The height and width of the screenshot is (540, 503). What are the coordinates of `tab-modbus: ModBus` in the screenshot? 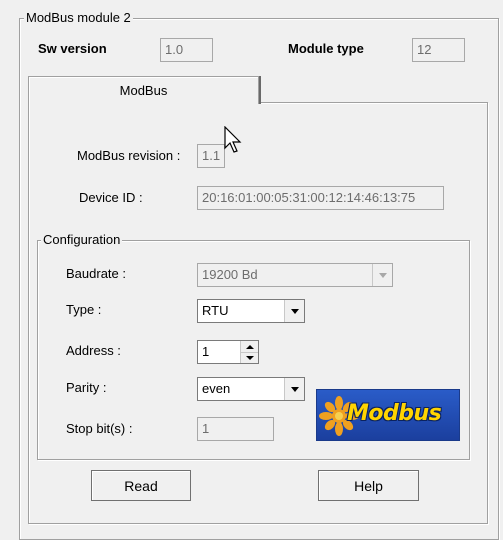 It's located at (143, 90).